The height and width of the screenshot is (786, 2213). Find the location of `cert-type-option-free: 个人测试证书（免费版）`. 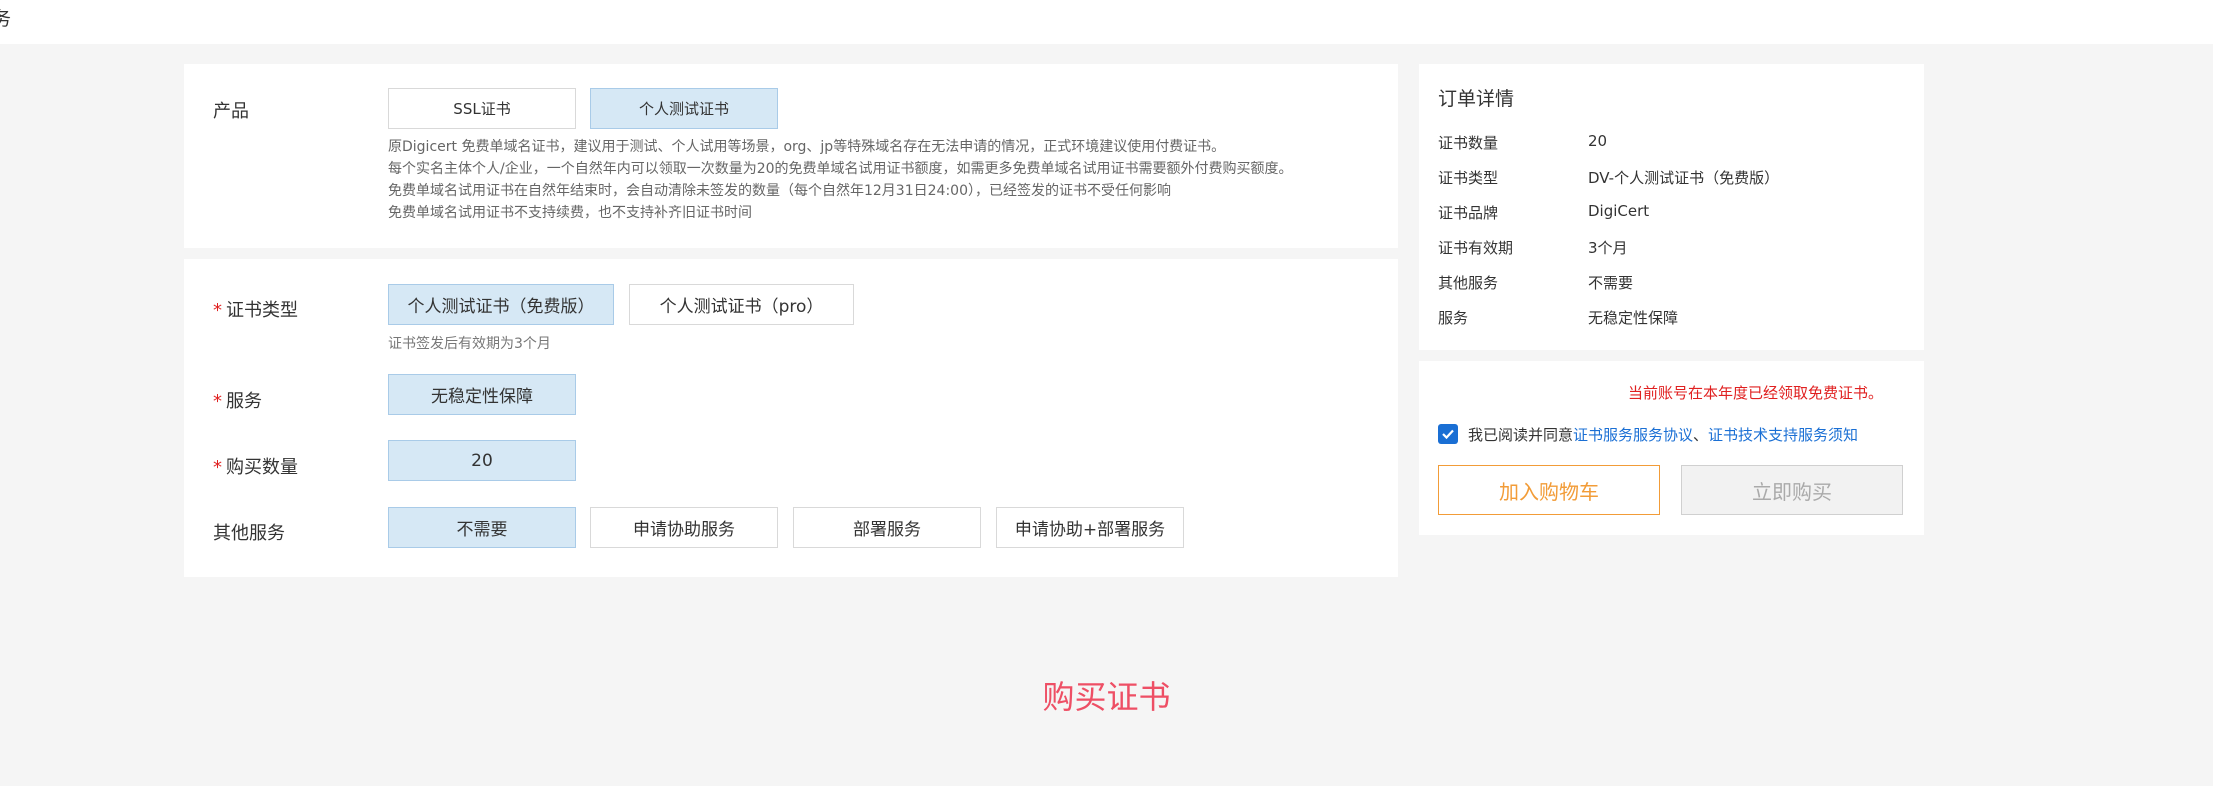

cert-type-option-free: 个人测试证书（免费版） is located at coordinates (501, 304).